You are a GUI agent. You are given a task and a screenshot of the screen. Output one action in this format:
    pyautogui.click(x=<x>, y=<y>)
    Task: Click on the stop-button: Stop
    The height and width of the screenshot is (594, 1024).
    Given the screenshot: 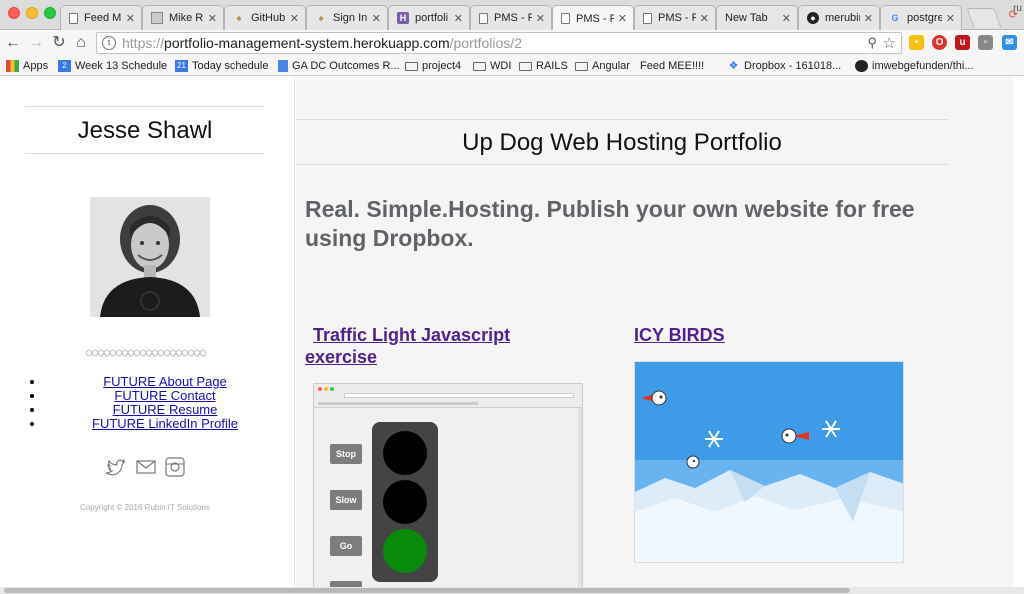 What is the action you would take?
    pyautogui.click(x=346, y=454)
    